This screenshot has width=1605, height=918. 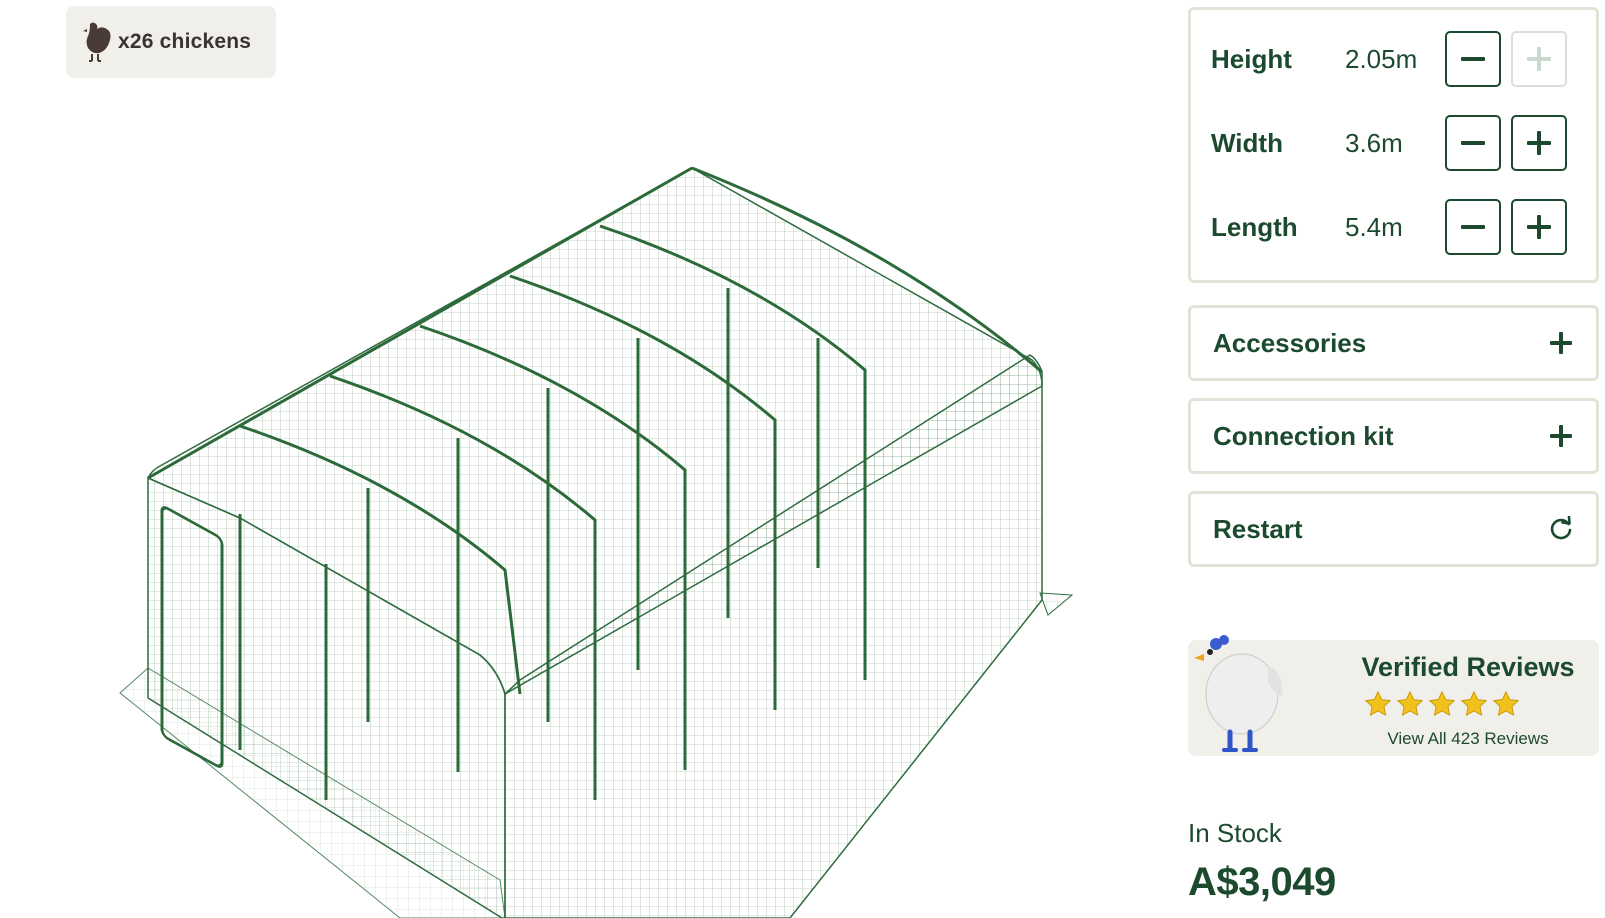 I want to click on length-increase-button, so click(x=1539, y=227).